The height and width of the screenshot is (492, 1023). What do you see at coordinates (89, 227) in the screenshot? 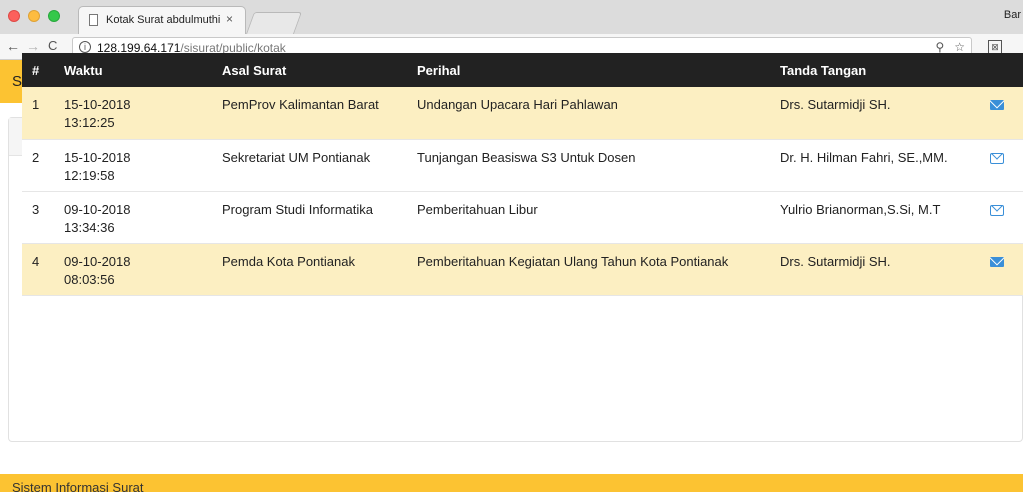
I see `row-time: 13:34:36` at bounding box center [89, 227].